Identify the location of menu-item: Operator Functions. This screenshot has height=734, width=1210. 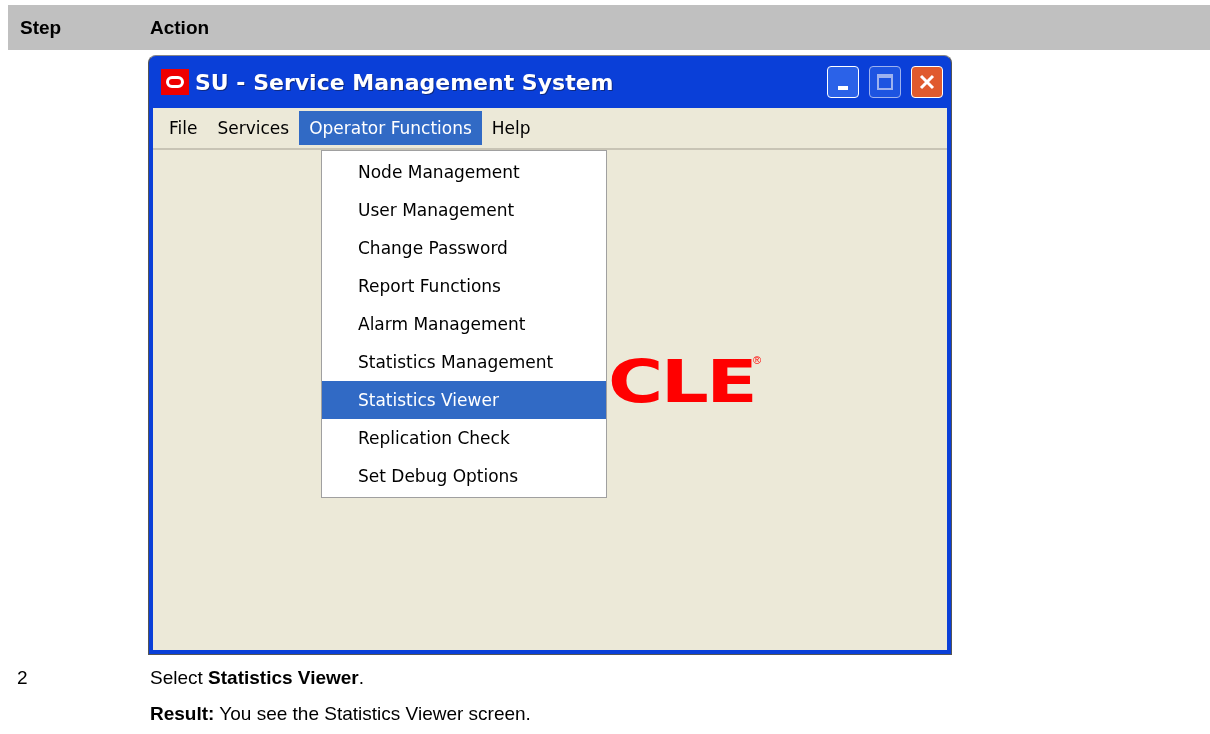
(390, 128).